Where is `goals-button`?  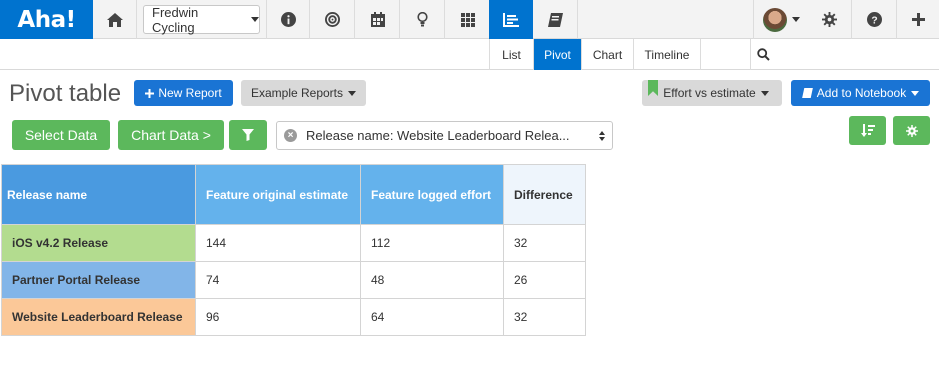
goals-button is located at coordinates (333, 19).